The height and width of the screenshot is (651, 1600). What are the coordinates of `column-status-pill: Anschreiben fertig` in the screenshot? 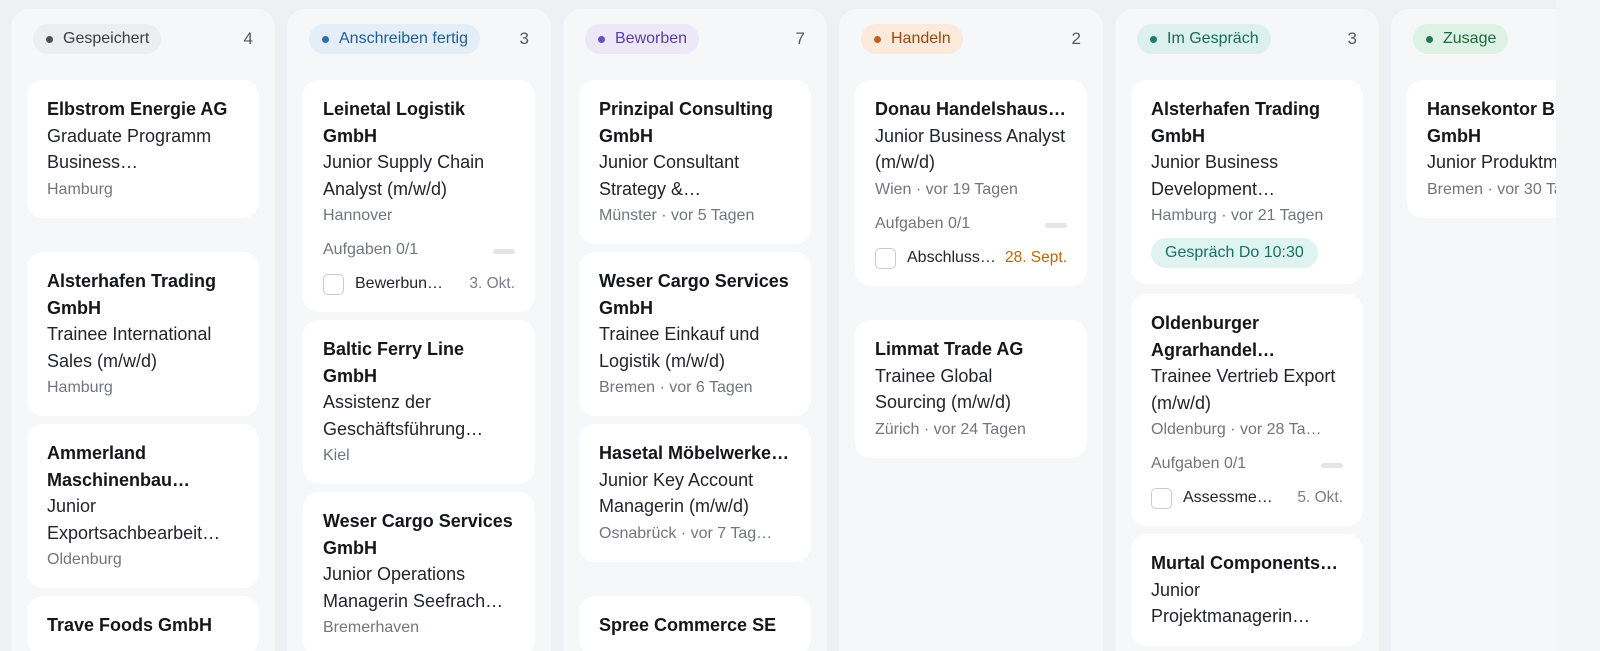 It's located at (394, 39).